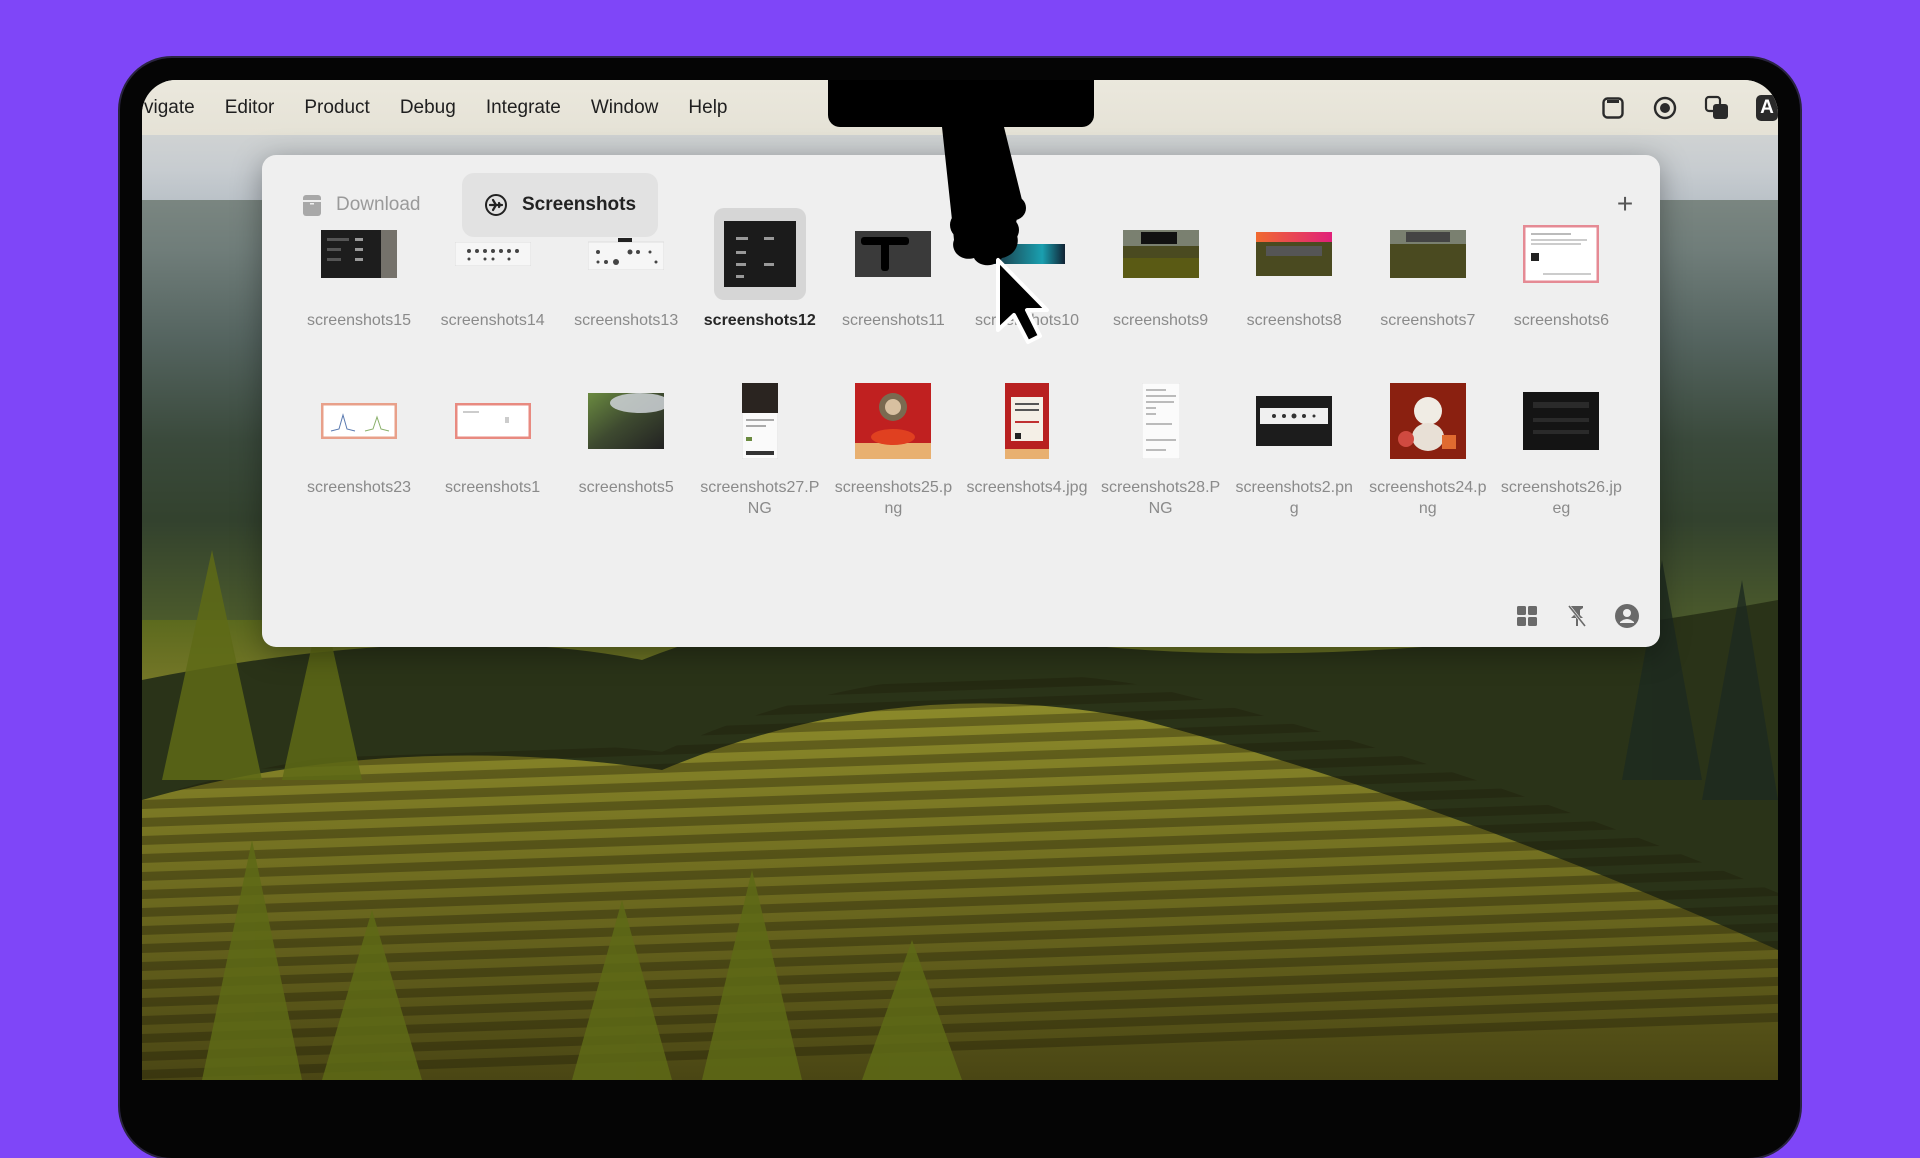 The image size is (1920, 1158). I want to click on window-icon, so click(1613, 108).